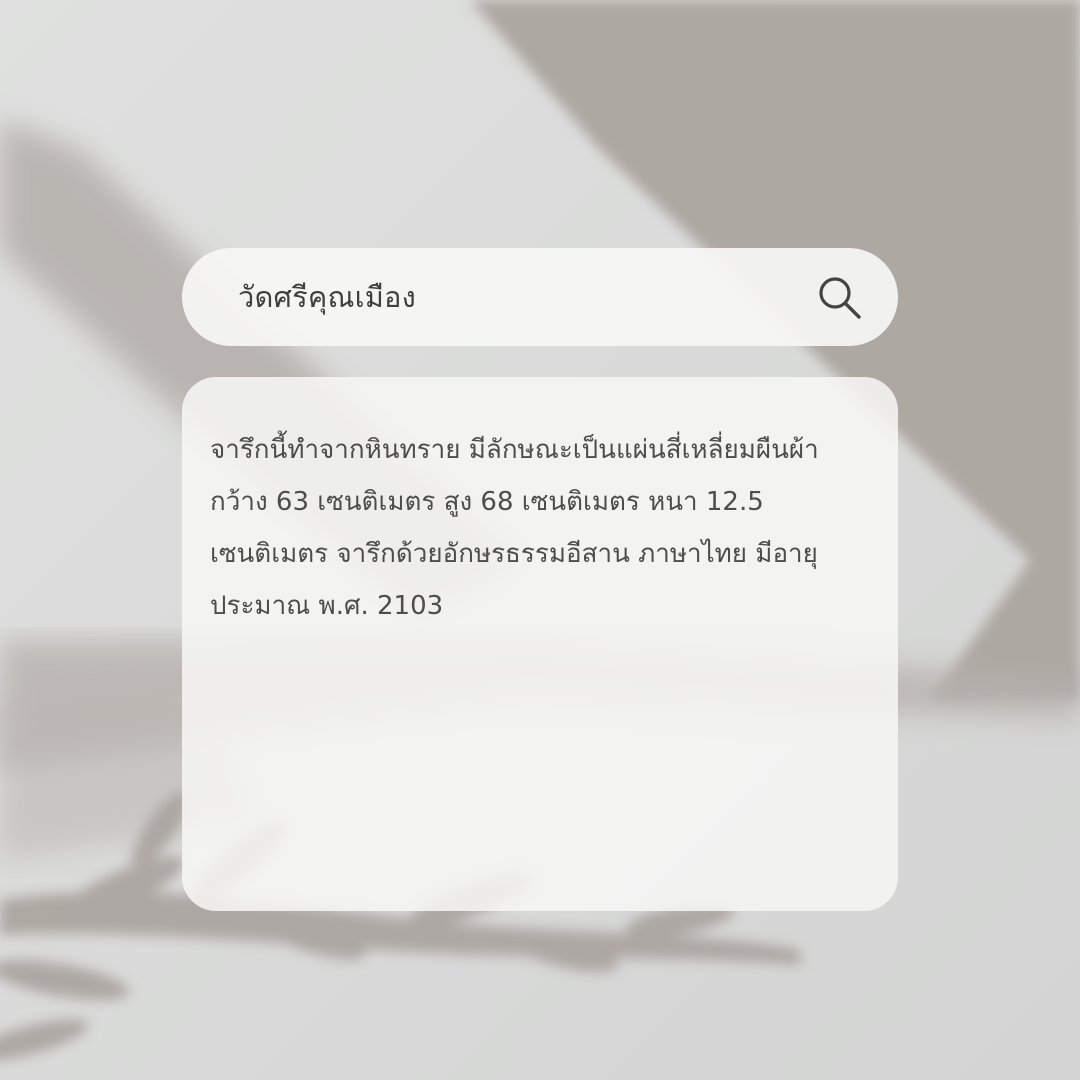  Describe the element at coordinates (540, 297) in the screenshot. I see `search-bar: วัดศรีคุณเมือง` at that location.